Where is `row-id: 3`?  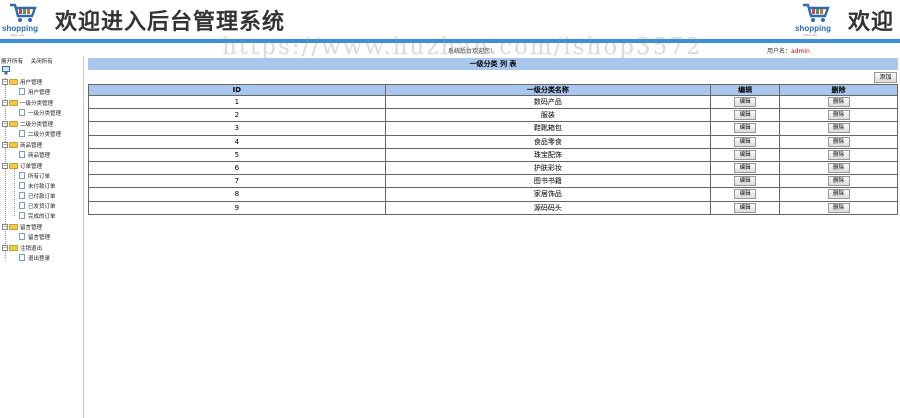
row-id: 3 is located at coordinates (237, 128).